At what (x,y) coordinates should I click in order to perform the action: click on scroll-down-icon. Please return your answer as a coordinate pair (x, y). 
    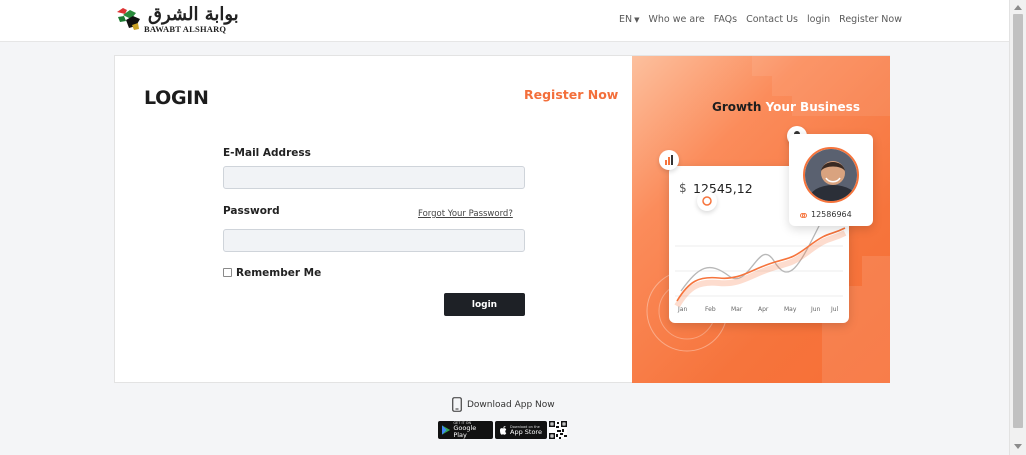
    Looking at the image, I should click on (1018, 446).